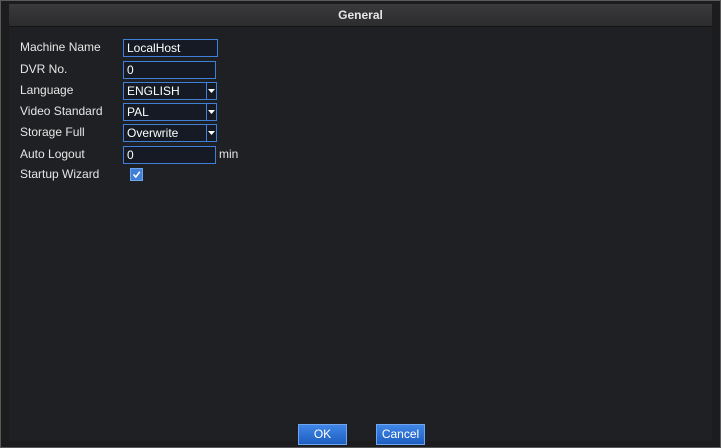 This screenshot has width=721, height=448. I want to click on machine-name-input: LocalHost, so click(170, 48).